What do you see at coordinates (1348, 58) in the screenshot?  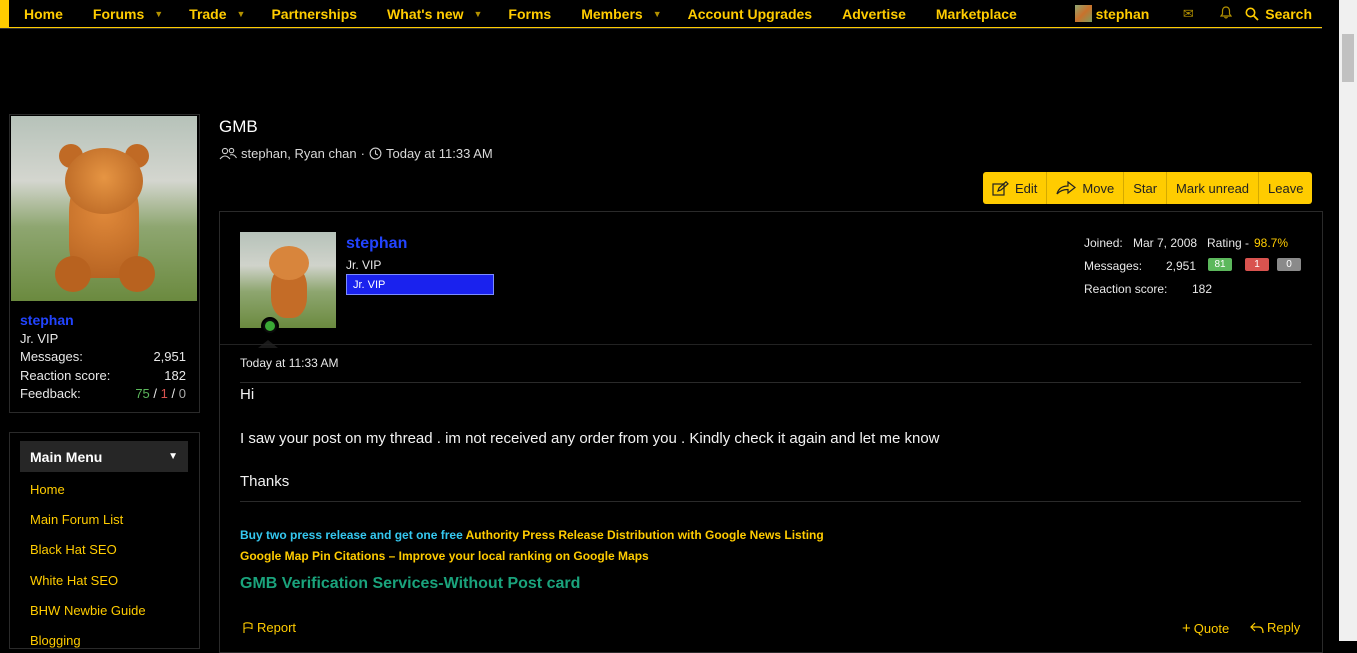 I see `scrollbar-thumb` at bounding box center [1348, 58].